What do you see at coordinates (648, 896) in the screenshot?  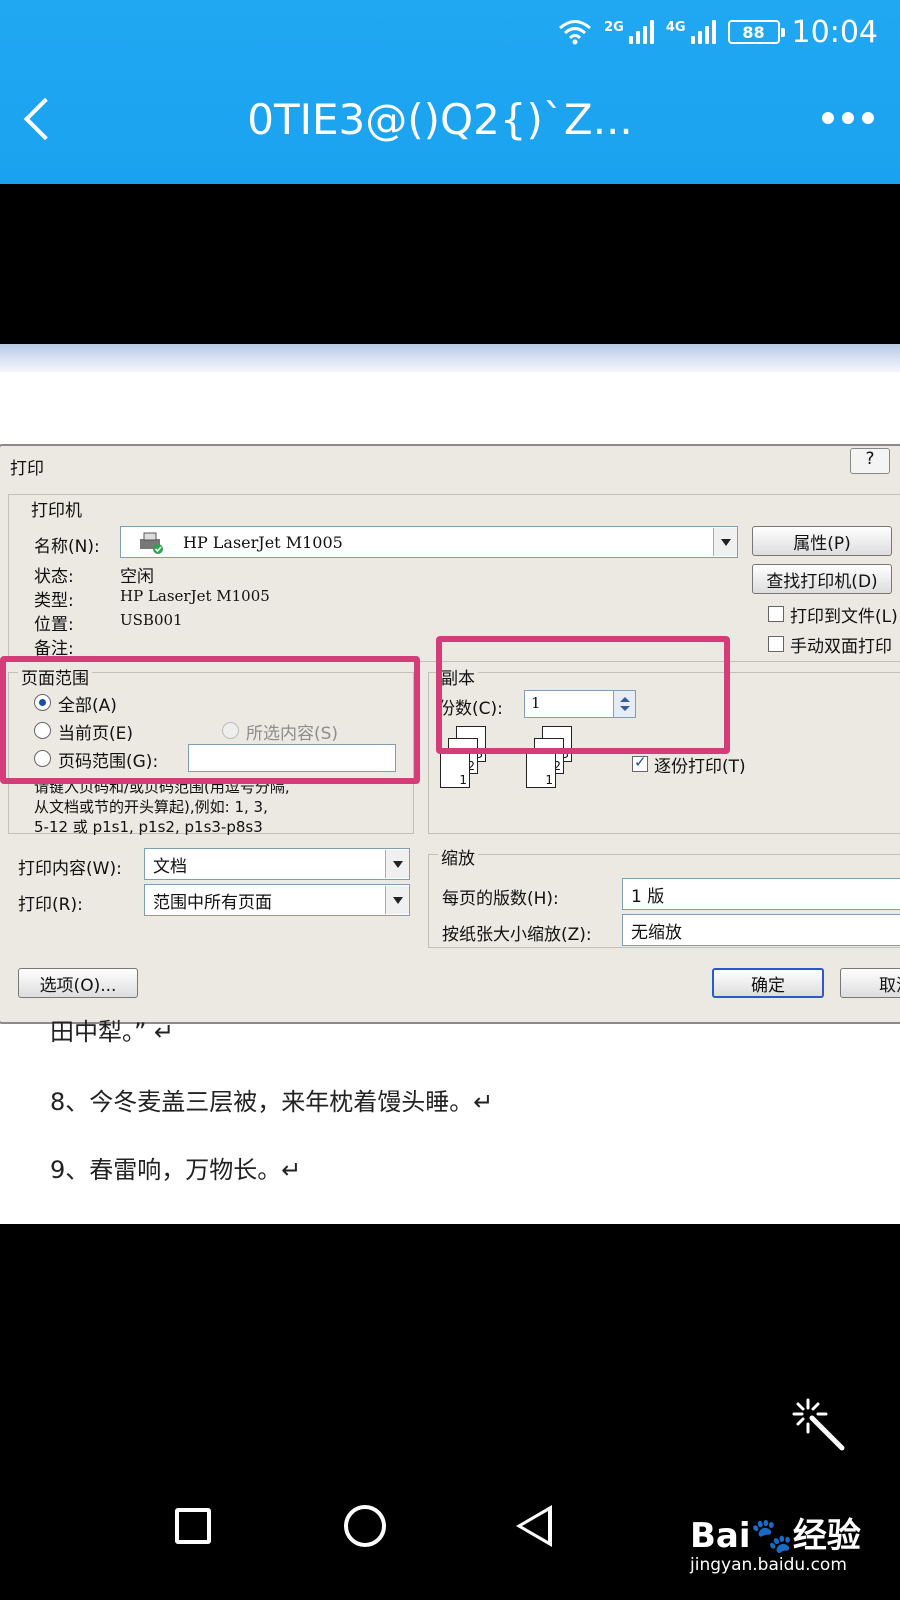 I see `pages-per-sheet-value: 1 版` at bounding box center [648, 896].